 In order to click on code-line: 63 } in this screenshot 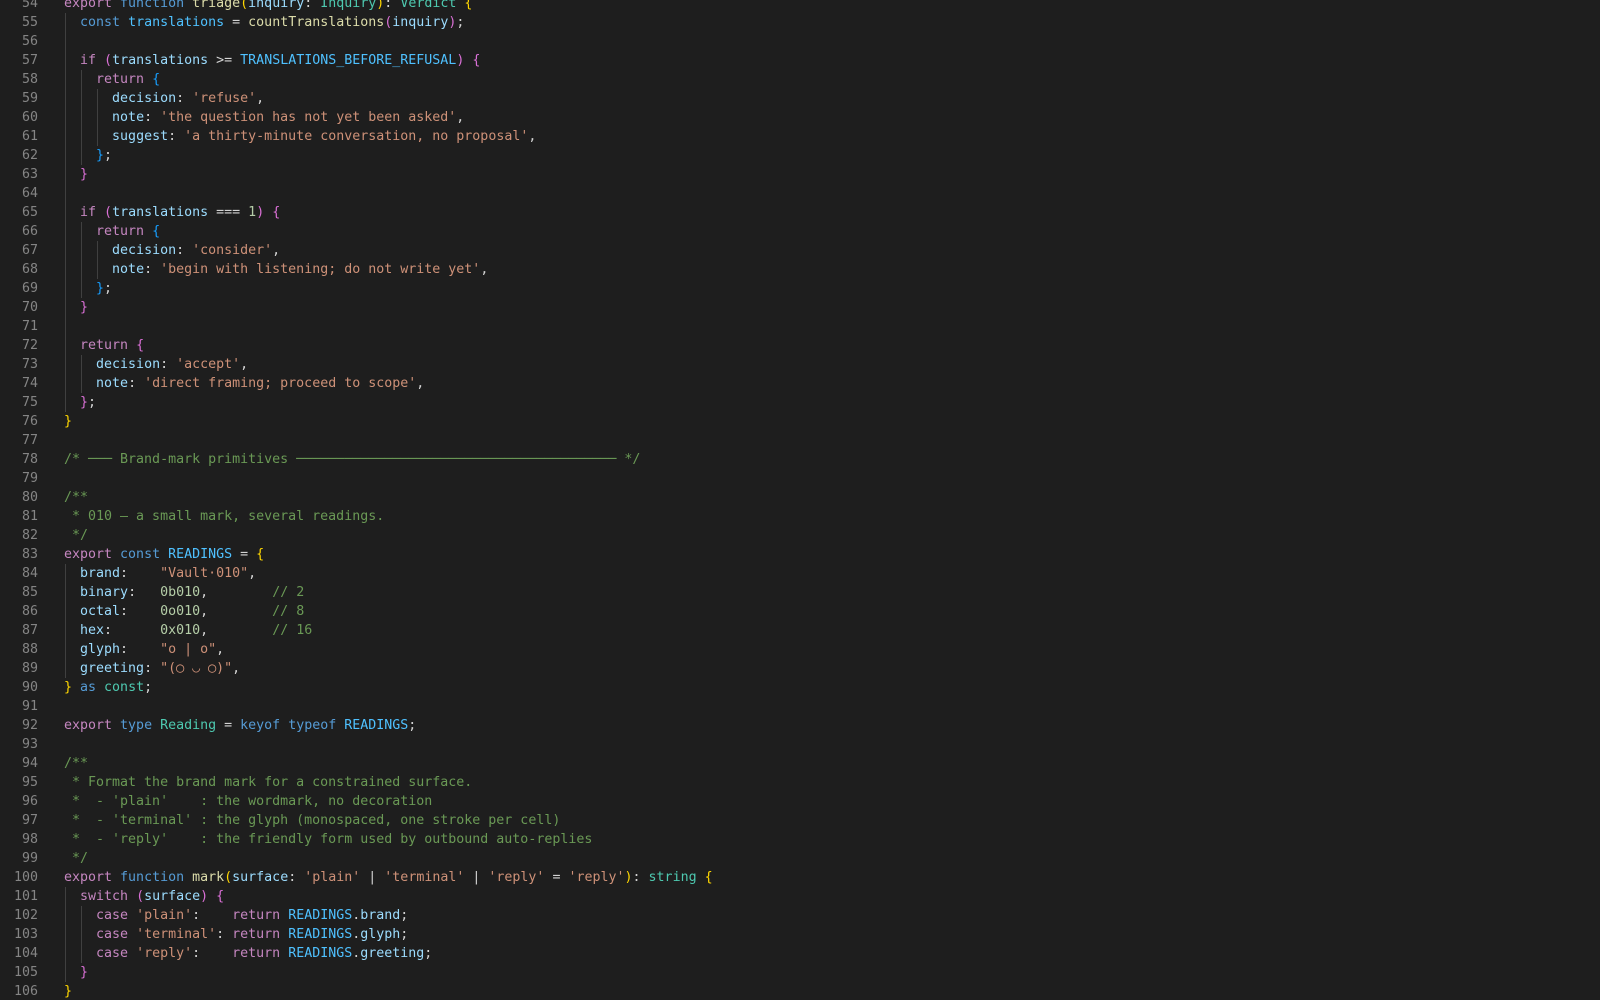, I will do `click(800, 174)`.